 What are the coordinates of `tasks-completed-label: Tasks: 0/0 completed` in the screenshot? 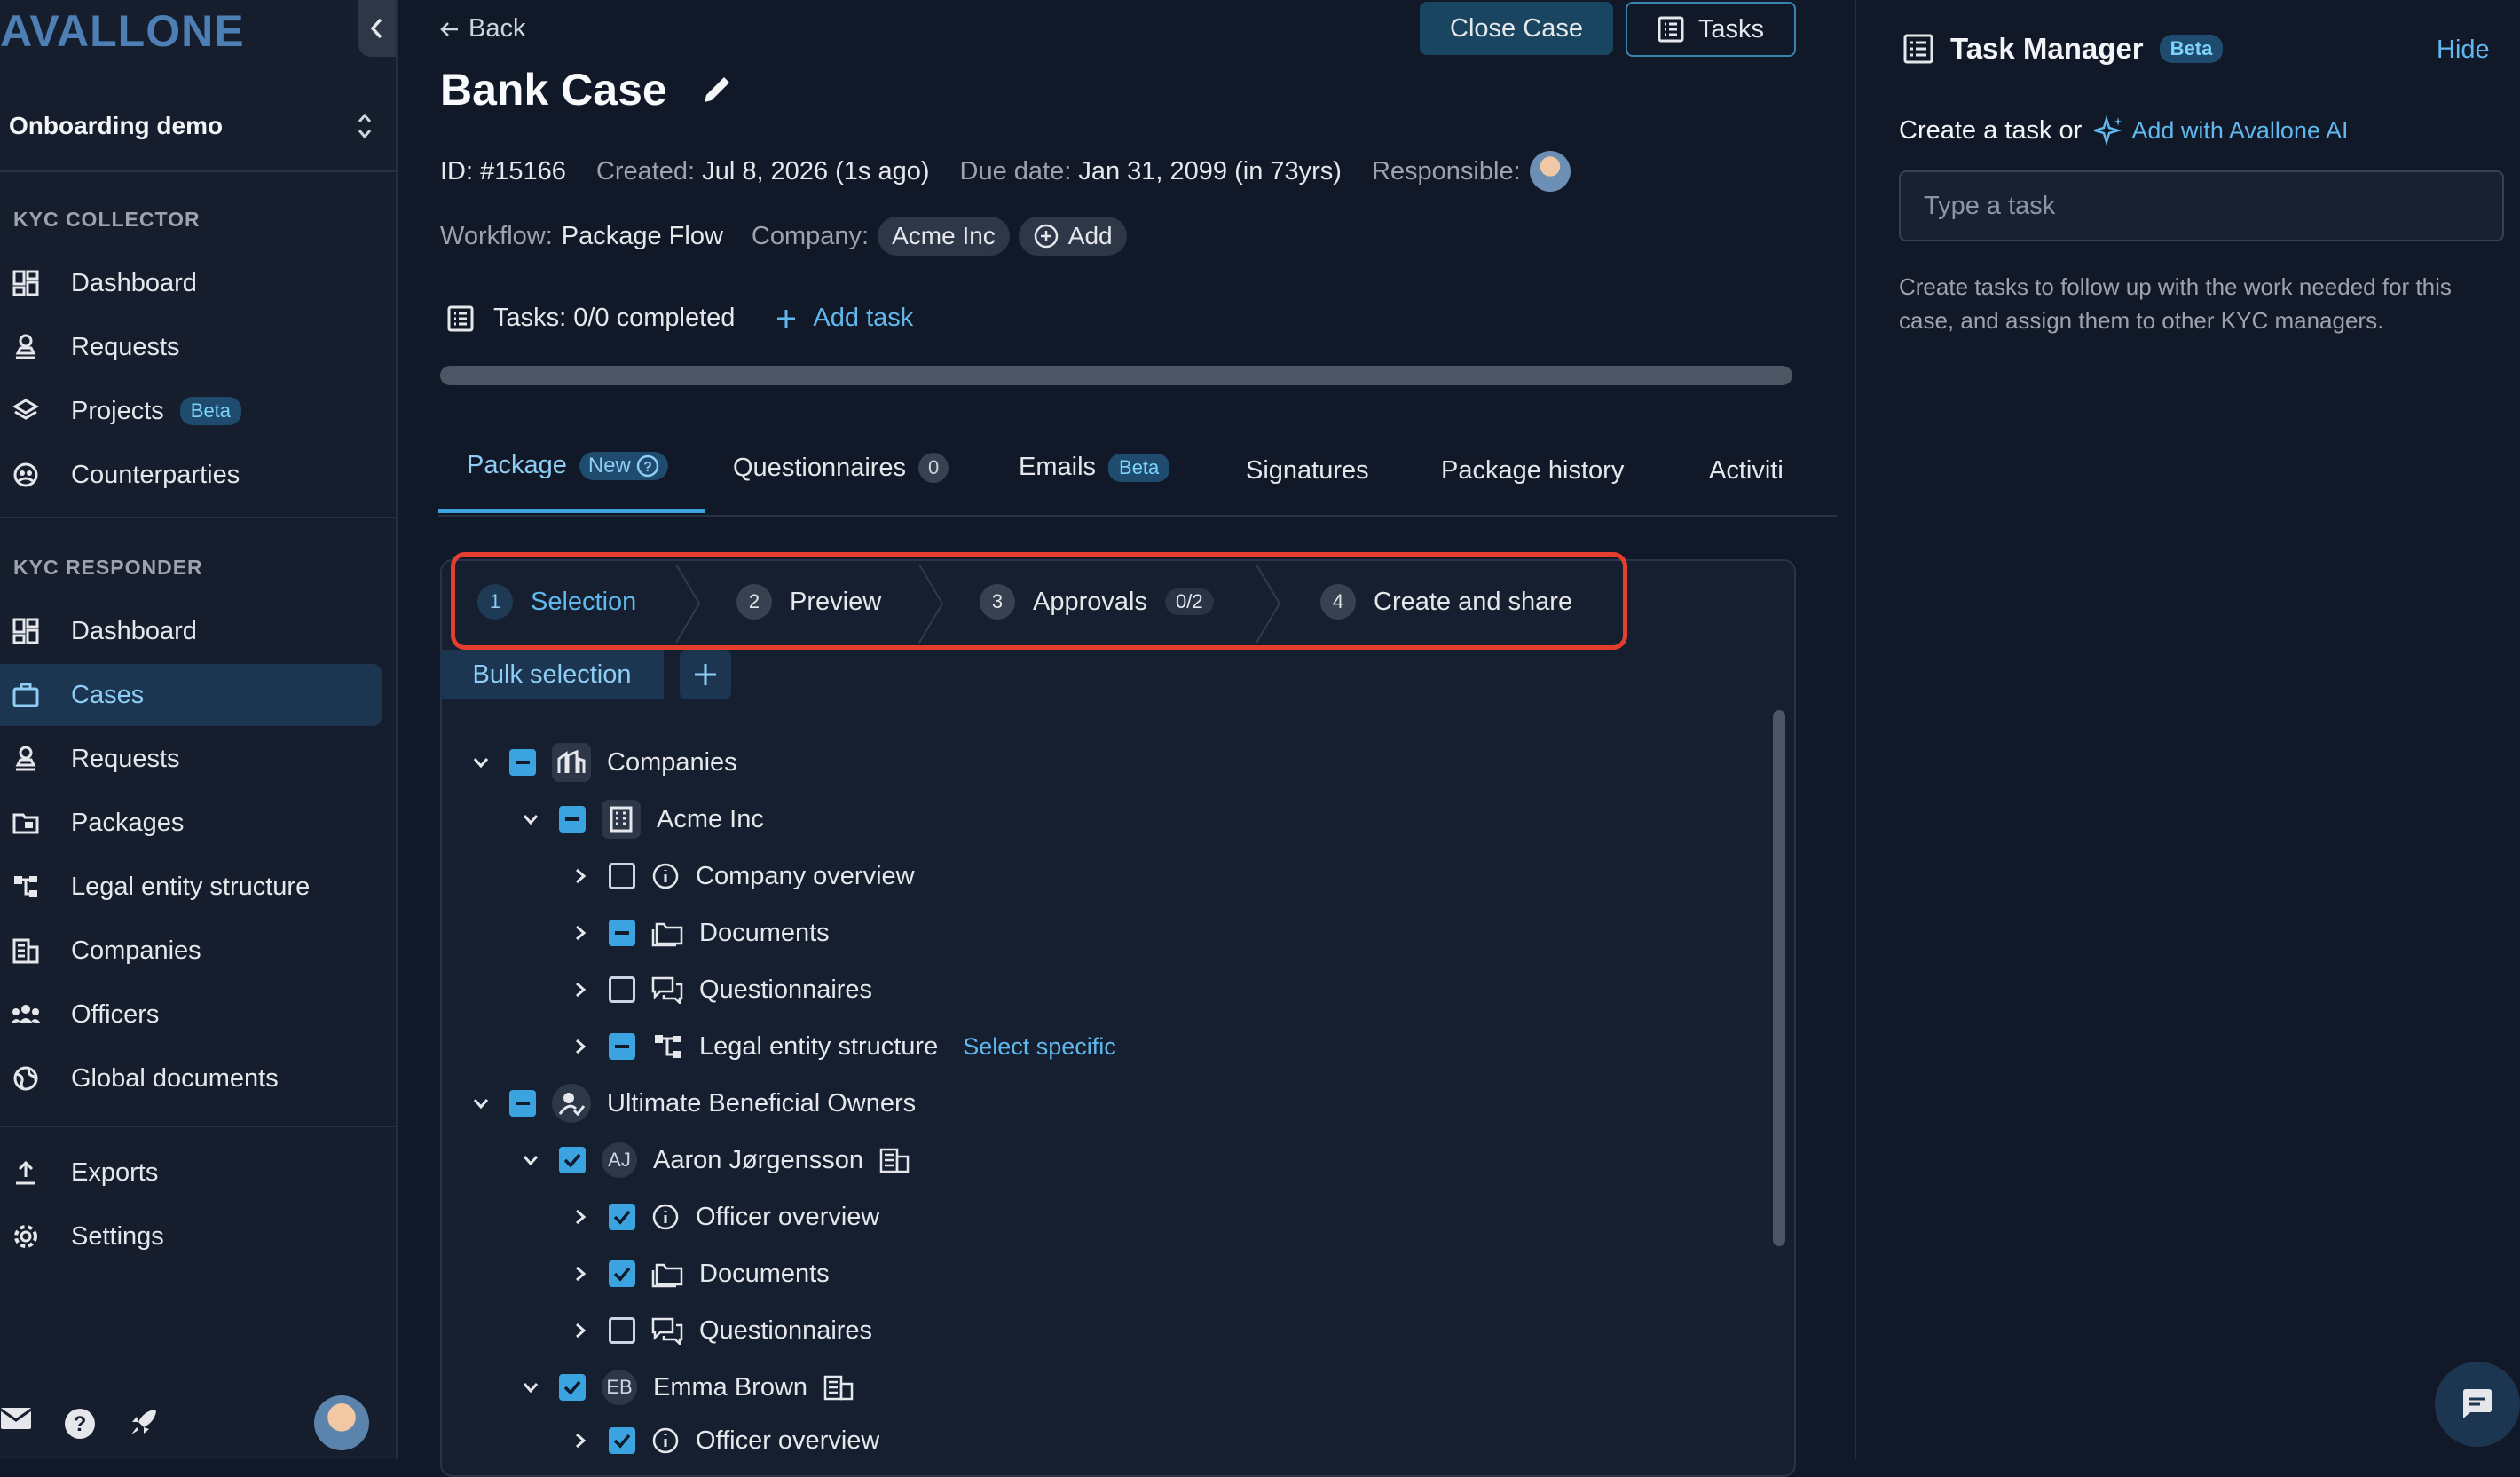 It's located at (614, 318).